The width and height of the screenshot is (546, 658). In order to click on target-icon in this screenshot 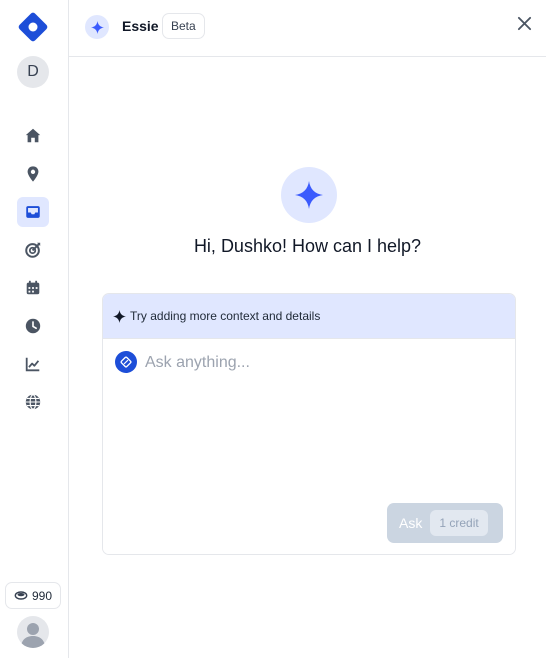, I will do `click(33, 250)`.